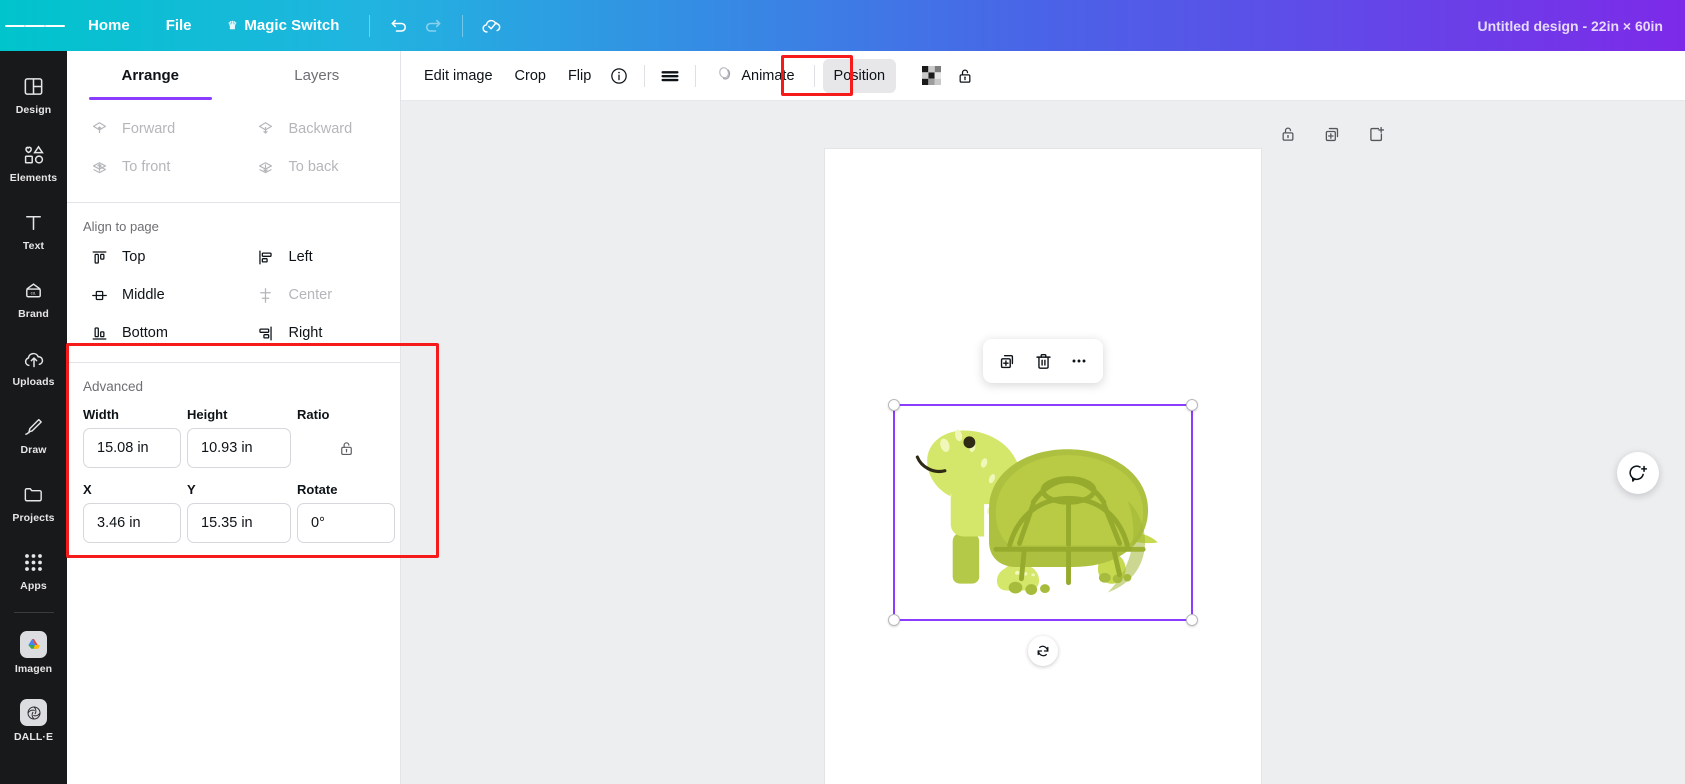 The width and height of the screenshot is (1685, 784). I want to click on action-align-top-label: Top, so click(134, 257).